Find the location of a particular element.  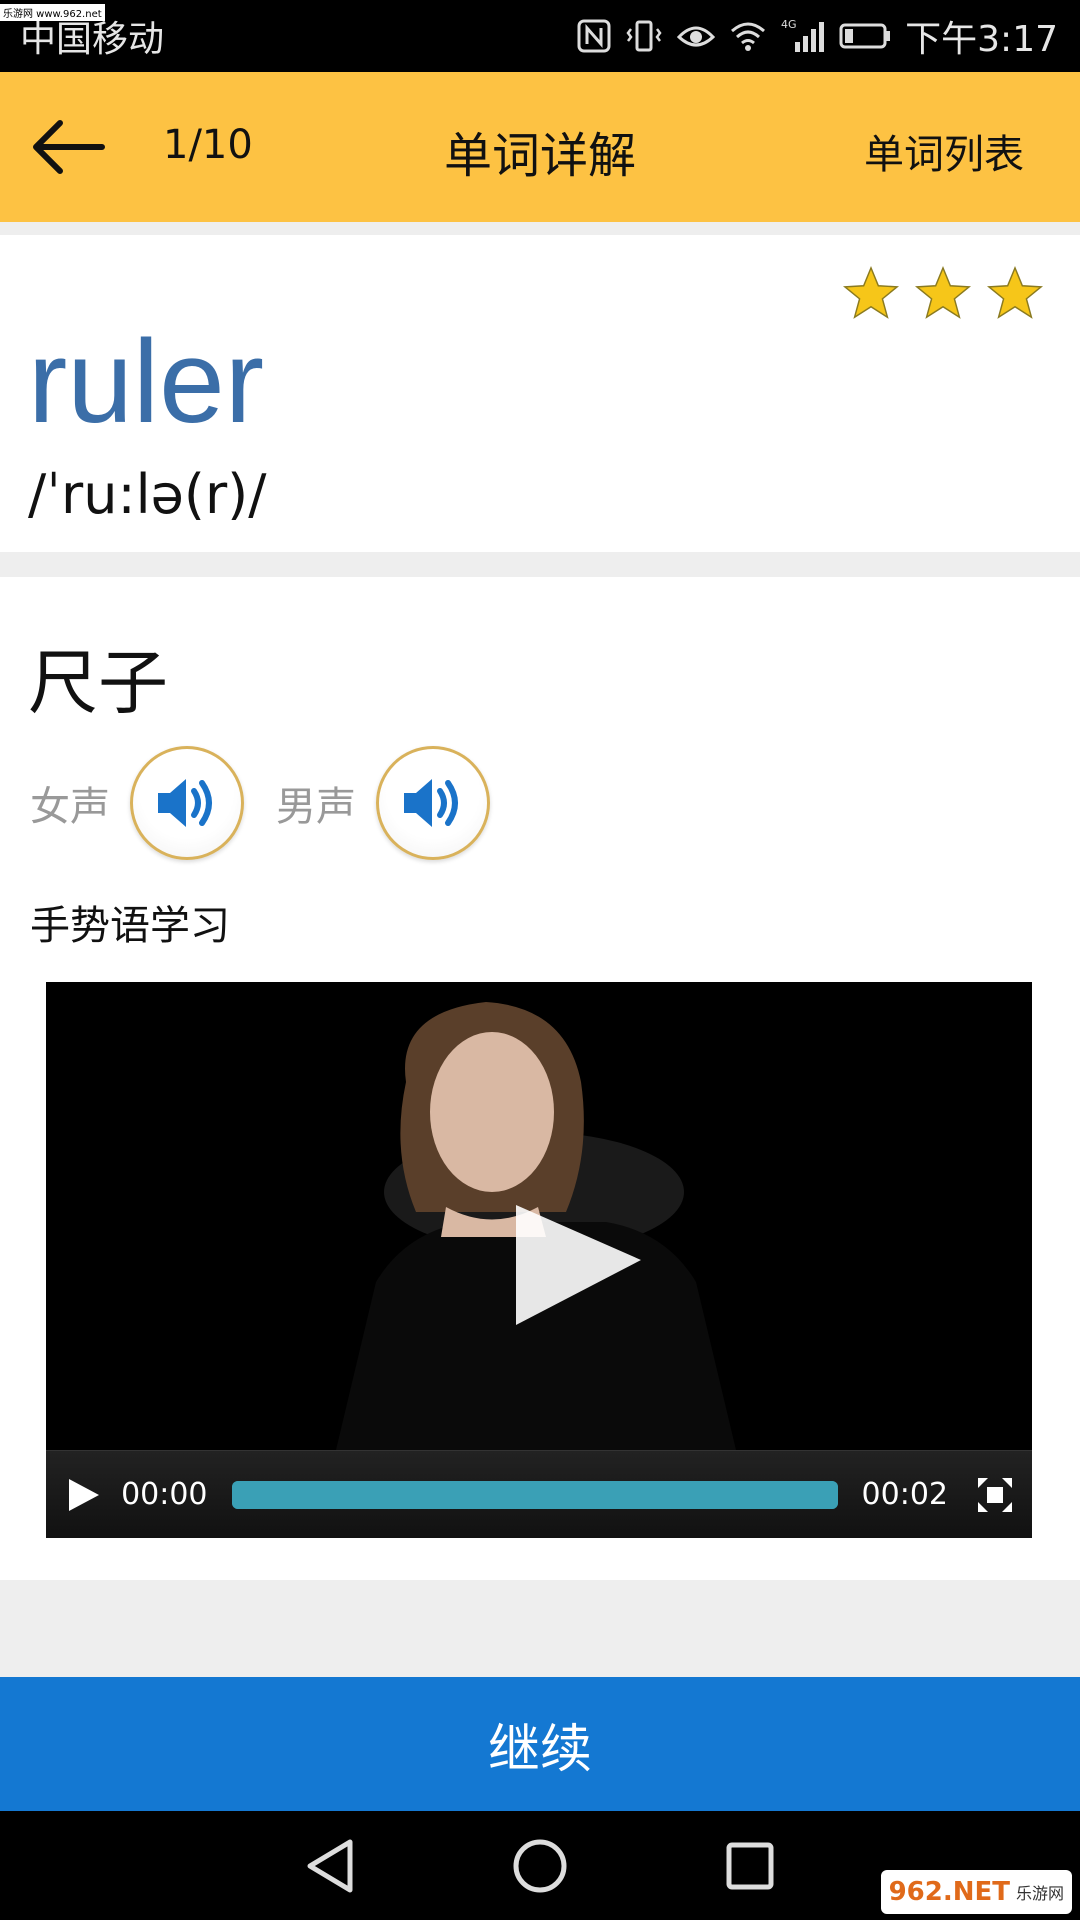

nav-back-button is located at coordinates (330, 1866).